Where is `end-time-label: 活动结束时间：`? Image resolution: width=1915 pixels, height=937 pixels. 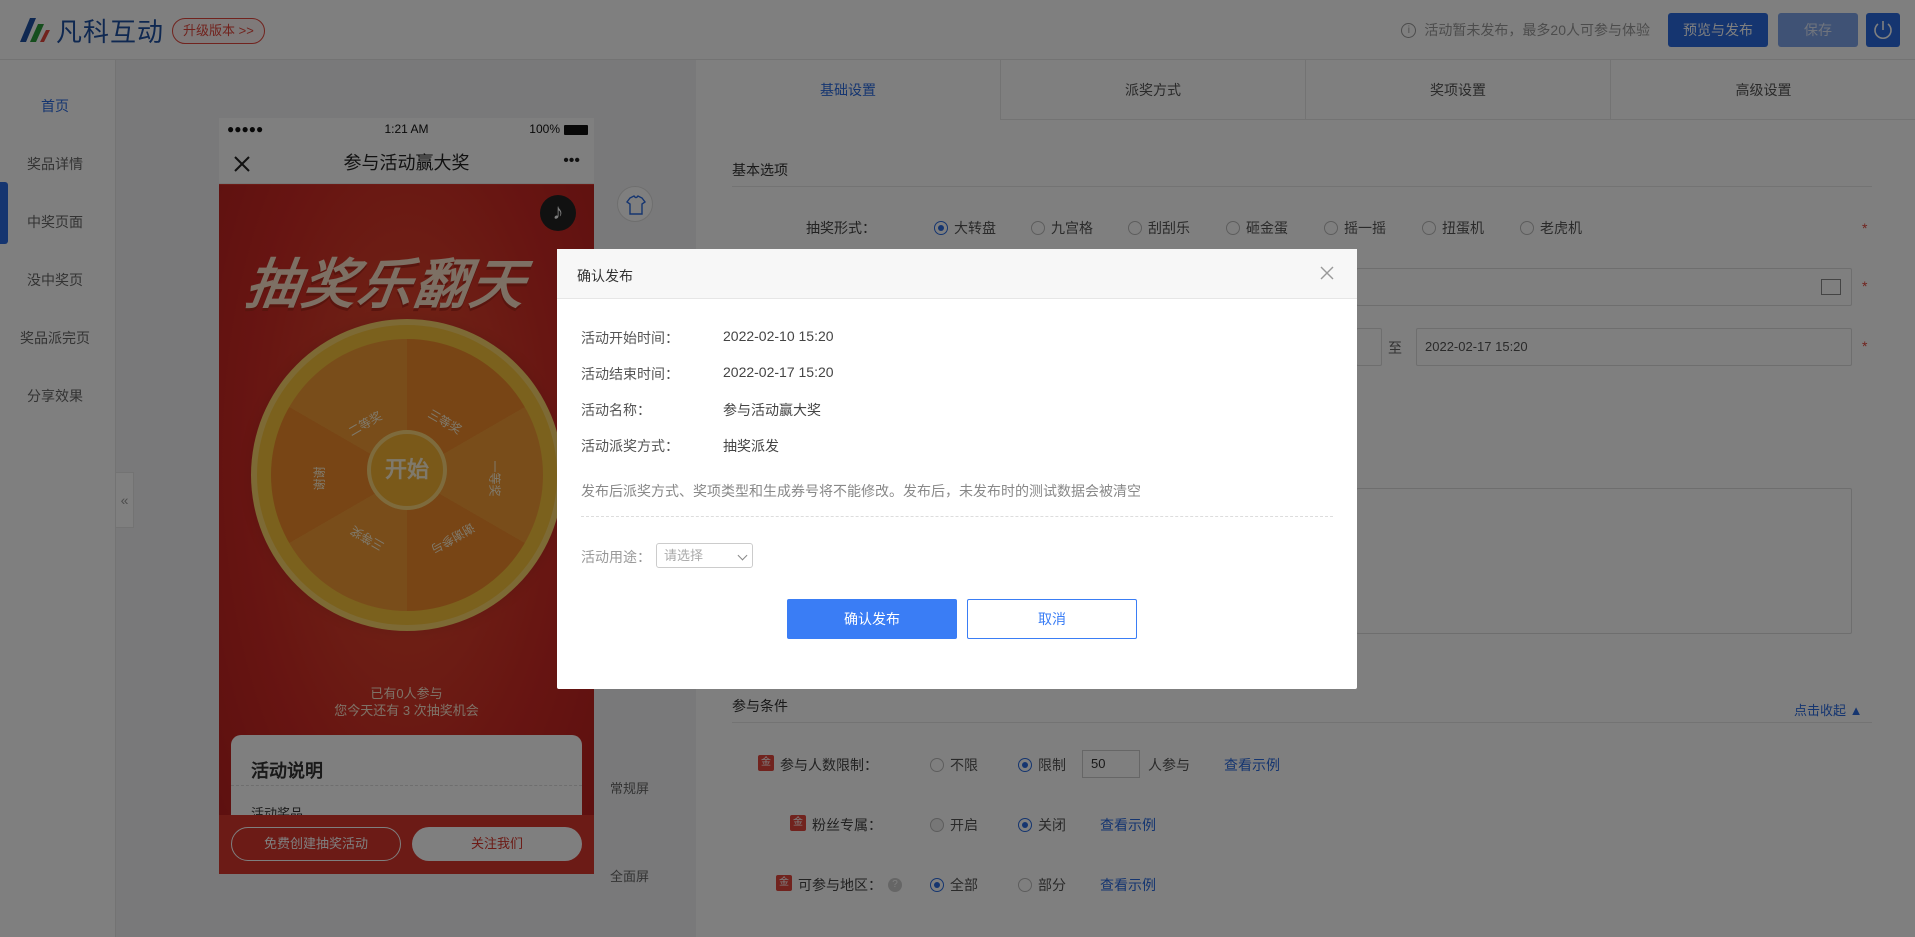
end-time-label: 活动结束时间： is located at coordinates (630, 374).